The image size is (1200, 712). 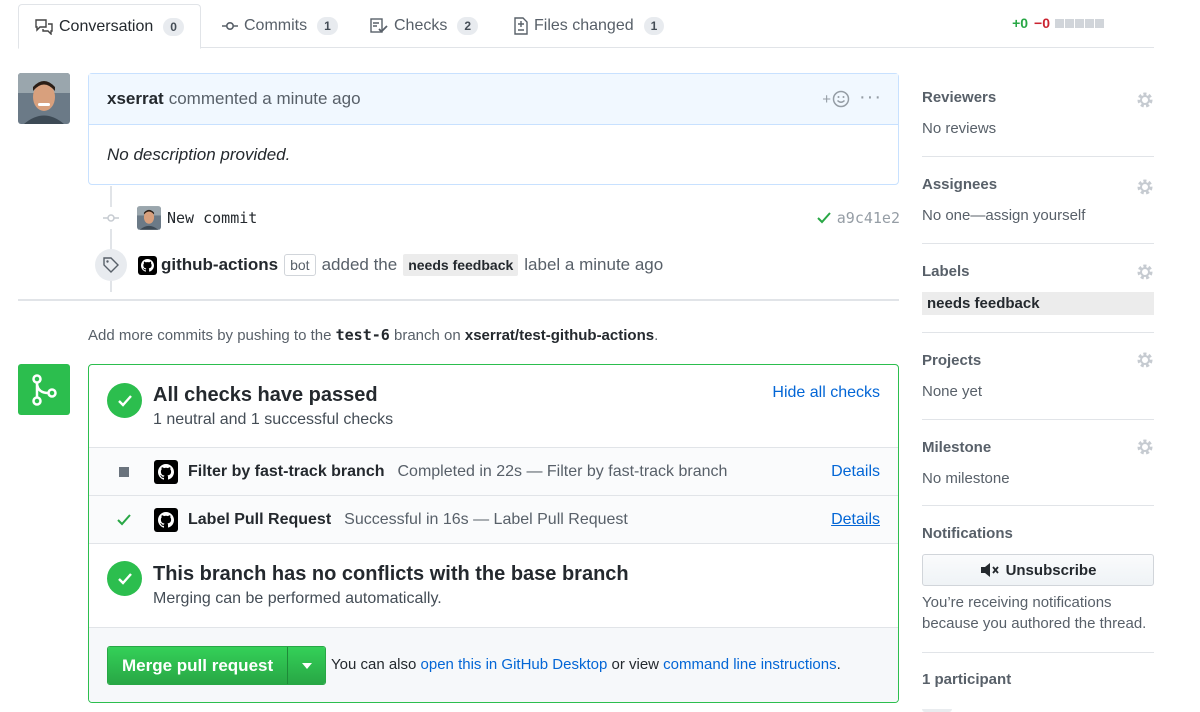 What do you see at coordinates (362, 335) in the screenshot?
I see `branch-name: test-6` at bounding box center [362, 335].